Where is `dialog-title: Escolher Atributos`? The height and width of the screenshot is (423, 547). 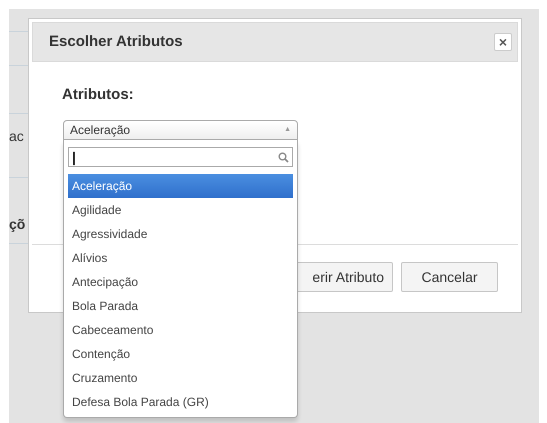
dialog-title: Escolher Atributos is located at coordinates (116, 42).